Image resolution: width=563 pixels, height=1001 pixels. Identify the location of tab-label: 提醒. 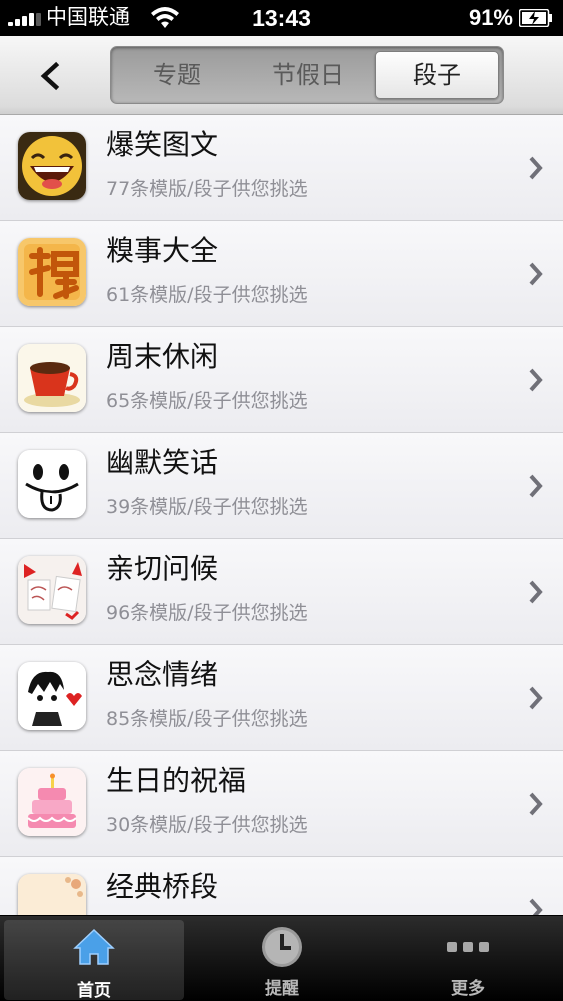
(282, 989).